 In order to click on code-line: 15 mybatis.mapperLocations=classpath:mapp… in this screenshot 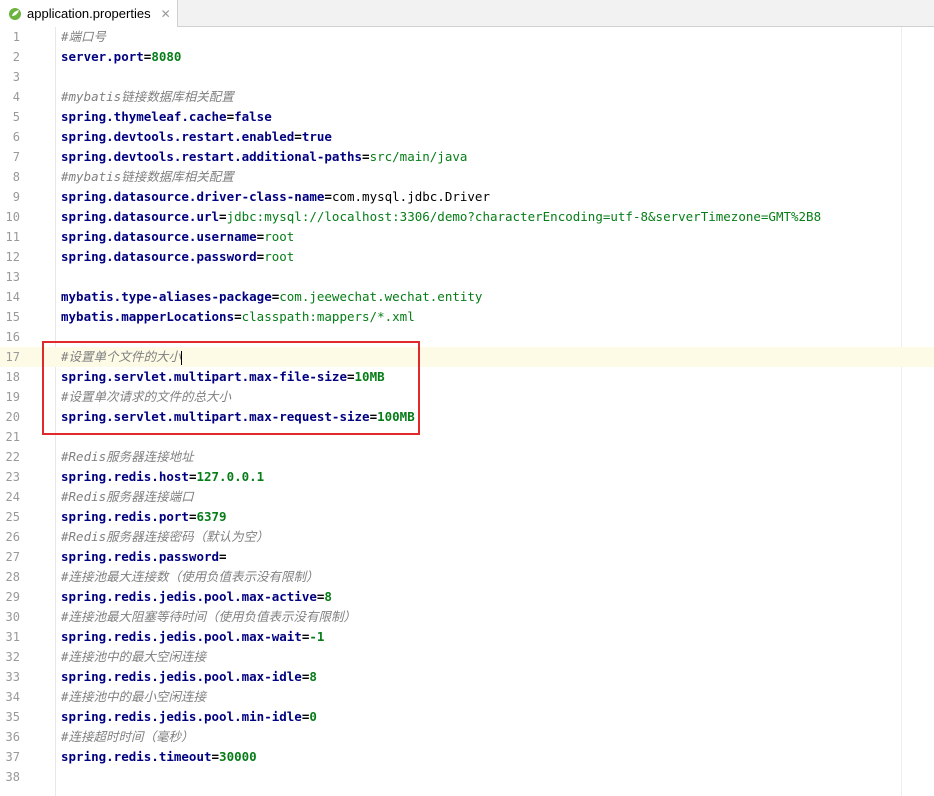, I will do `click(467, 317)`.